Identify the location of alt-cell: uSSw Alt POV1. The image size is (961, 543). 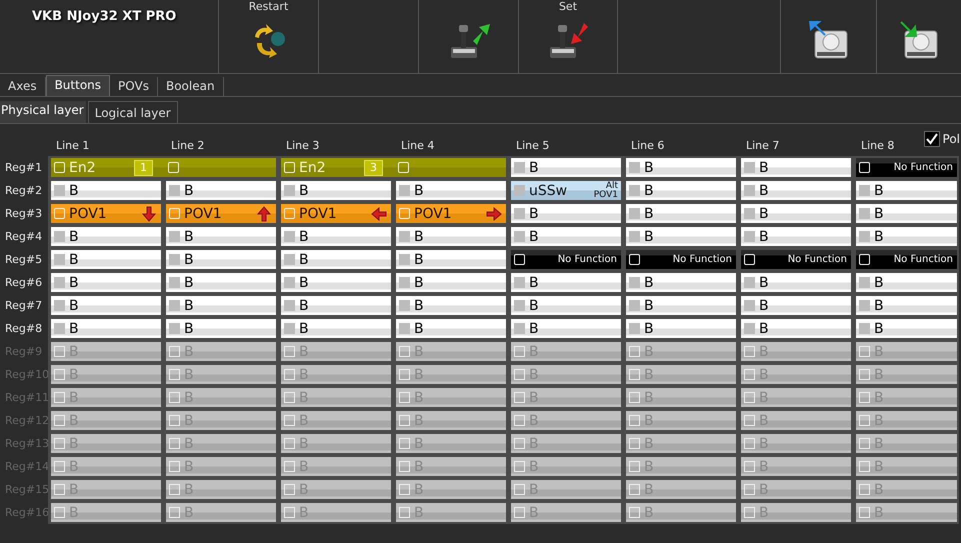
(565, 190).